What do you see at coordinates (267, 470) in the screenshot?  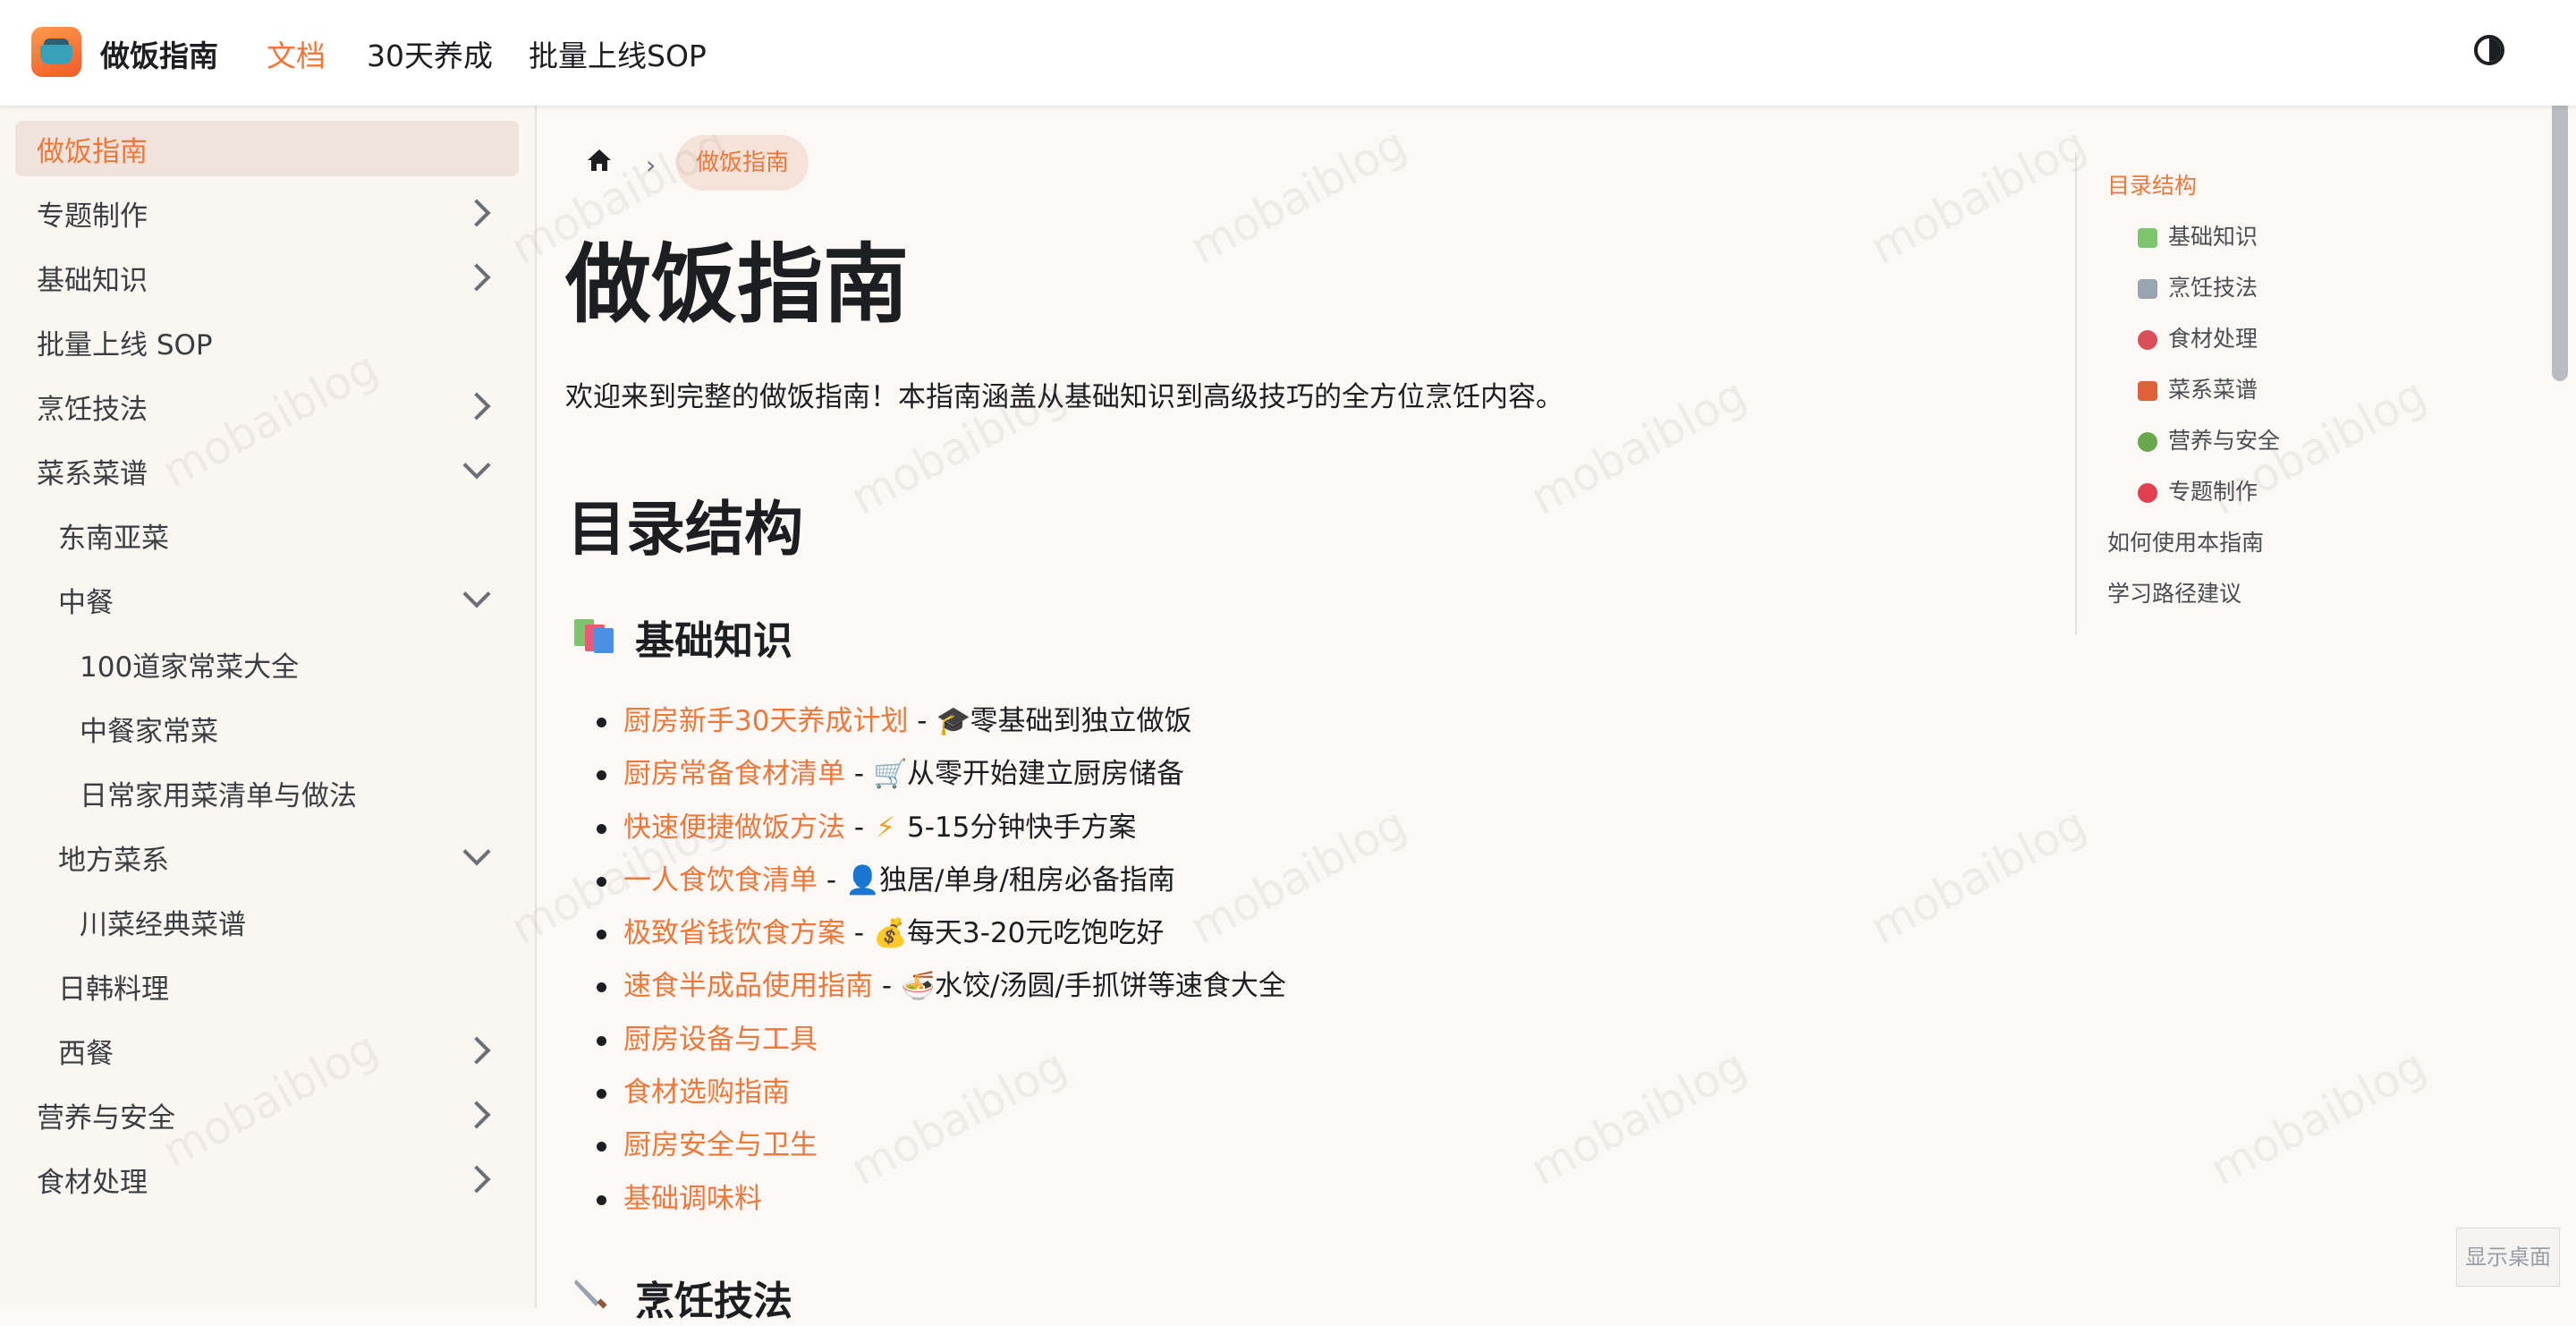 I see `sidebar-item-cuisines: 菜系菜谱` at bounding box center [267, 470].